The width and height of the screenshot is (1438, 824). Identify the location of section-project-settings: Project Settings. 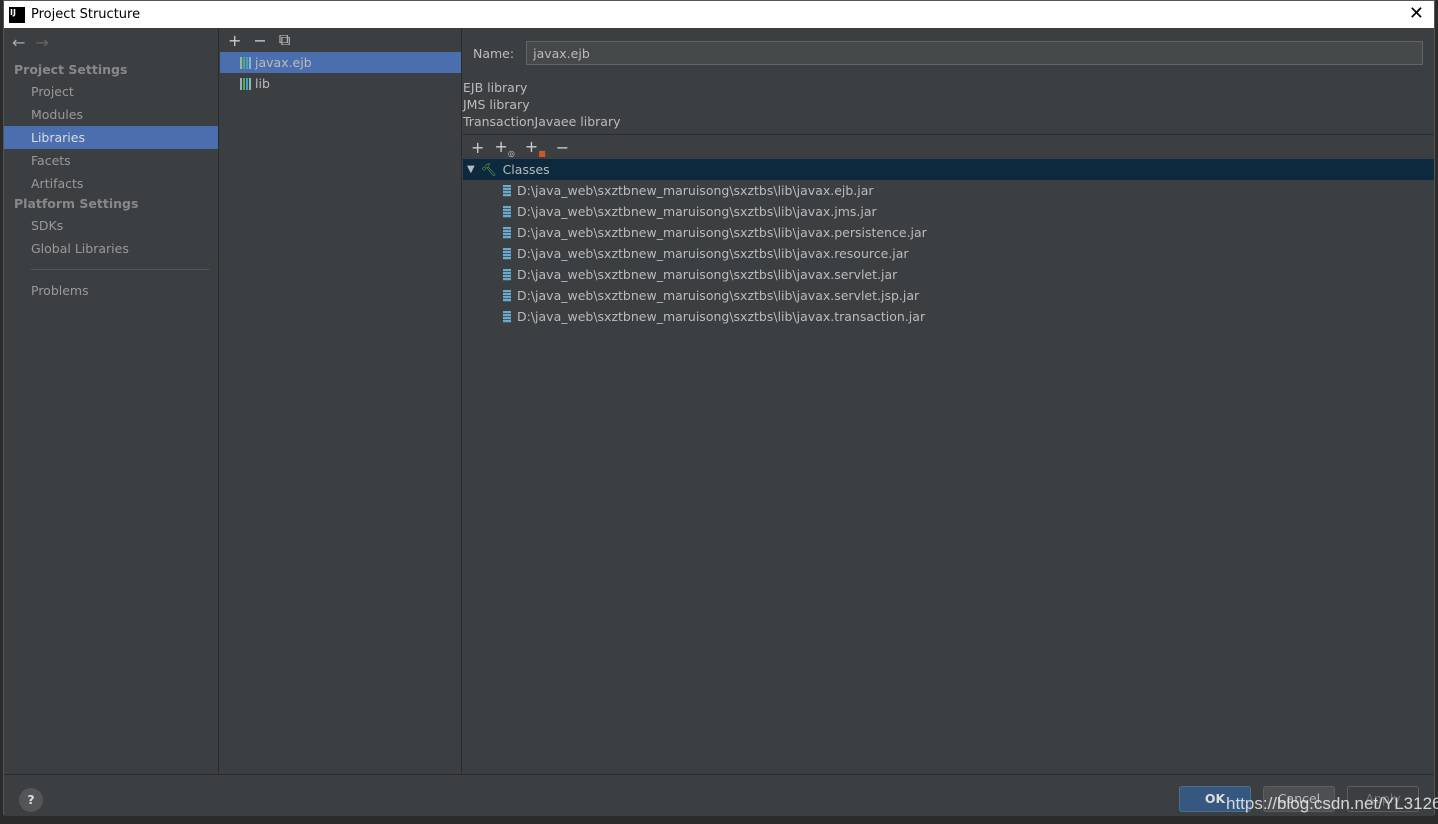
(71, 69).